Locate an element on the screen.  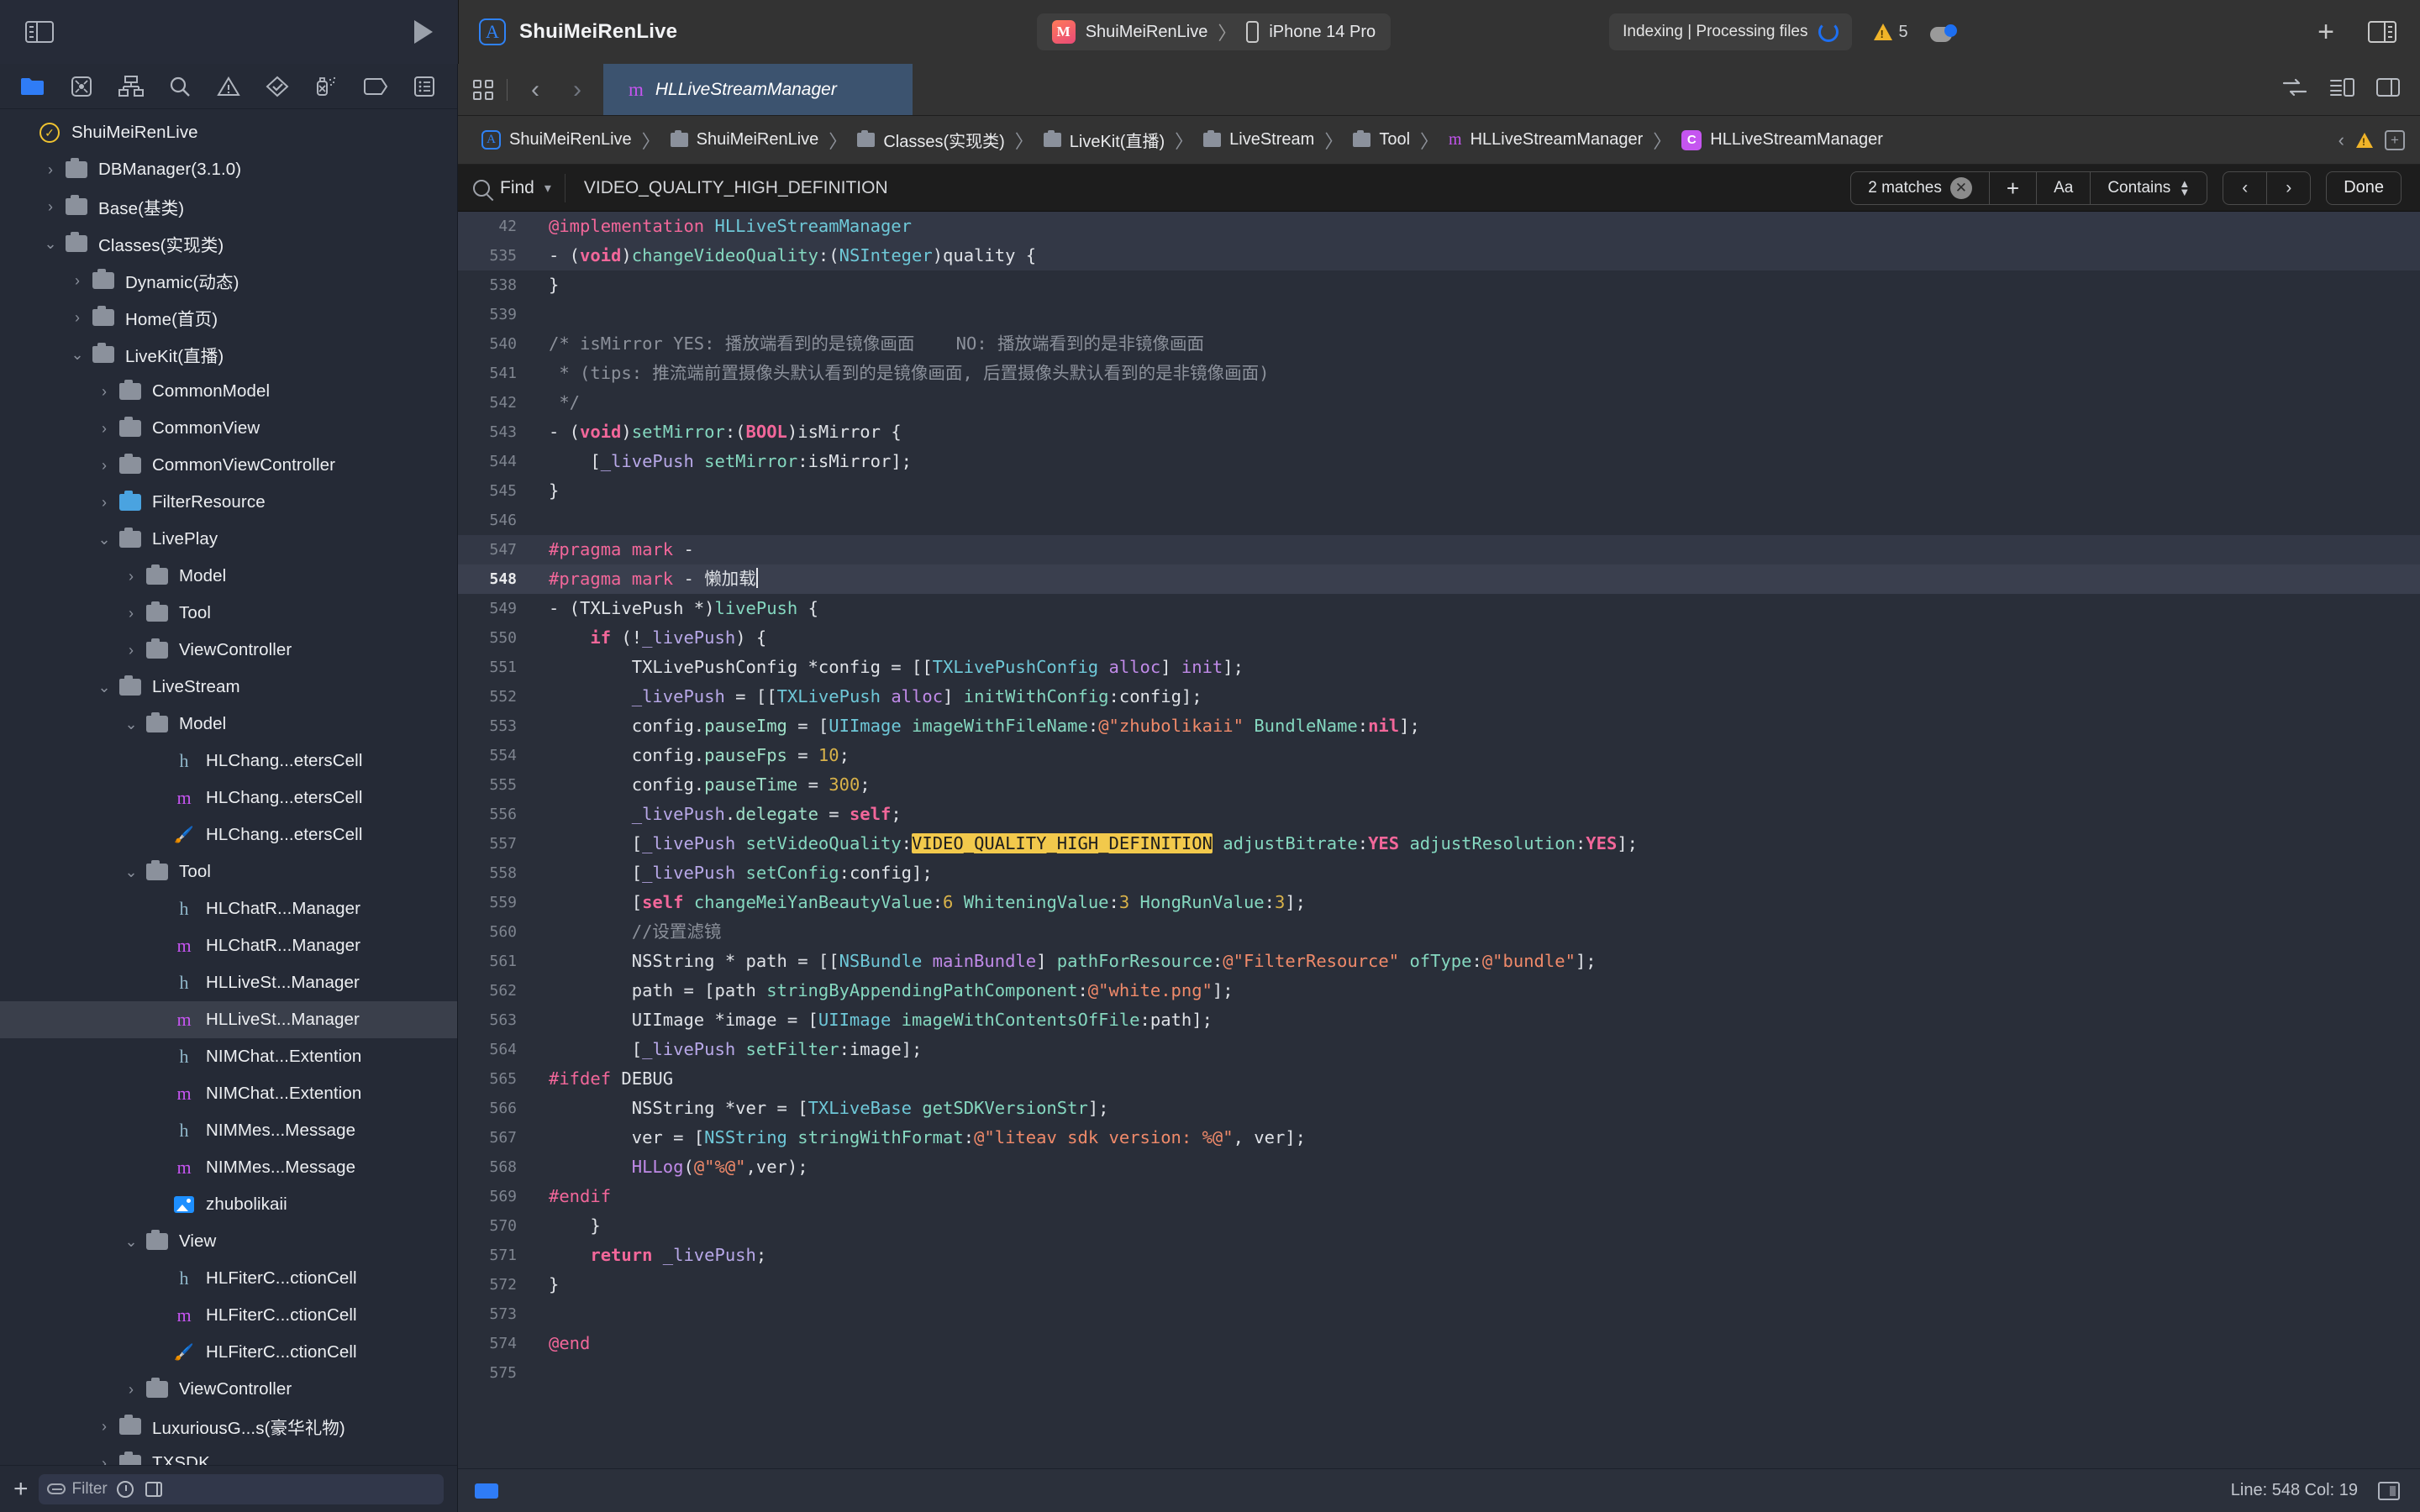
case-sensitivity-button: Aa is located at coordinates (2064, 187).